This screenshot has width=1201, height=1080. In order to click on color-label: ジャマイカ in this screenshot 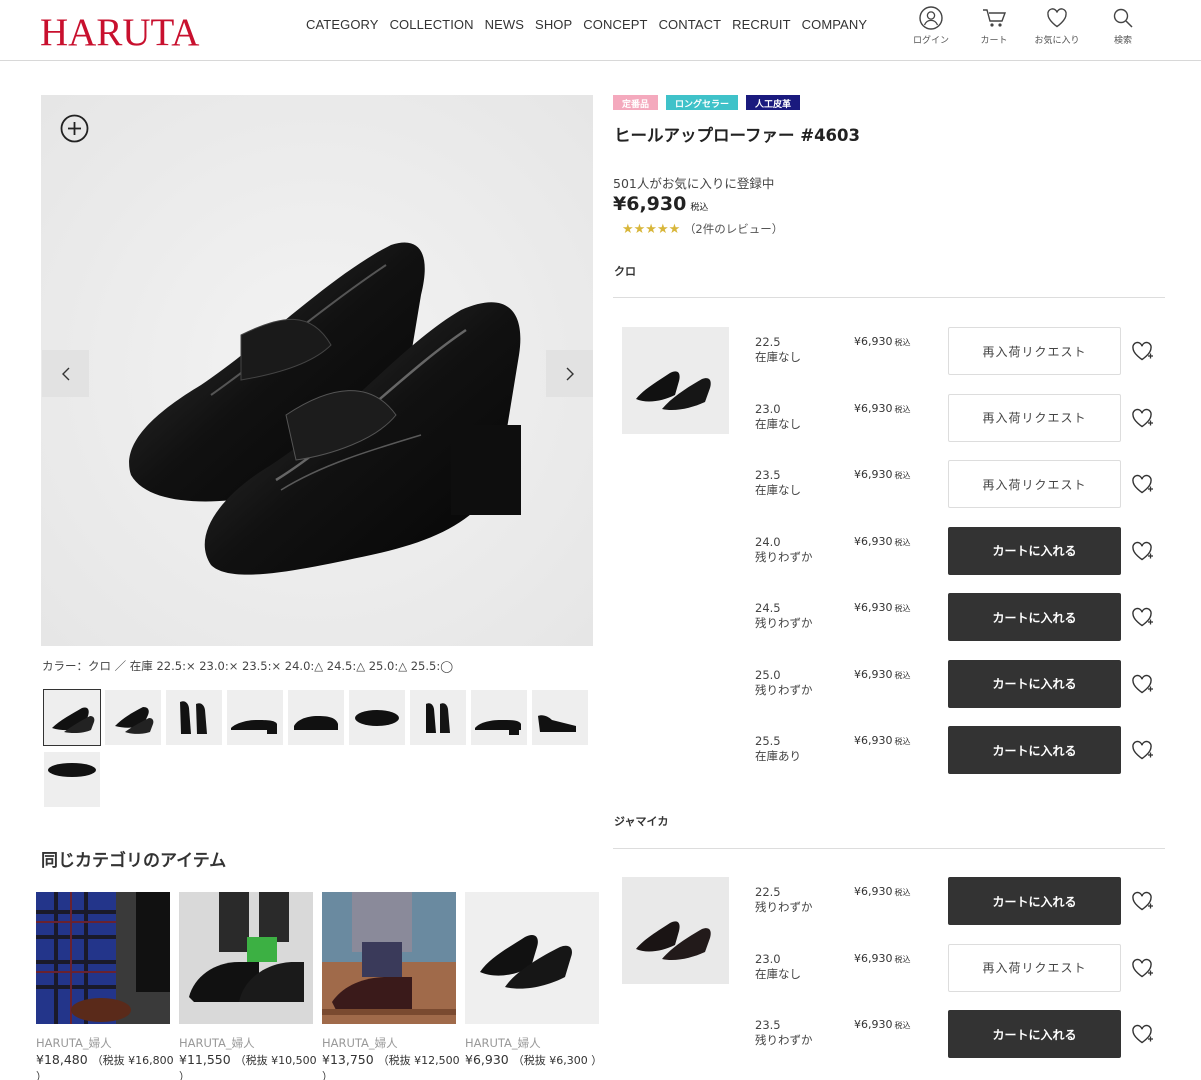, I will do `click(641, 821)`.